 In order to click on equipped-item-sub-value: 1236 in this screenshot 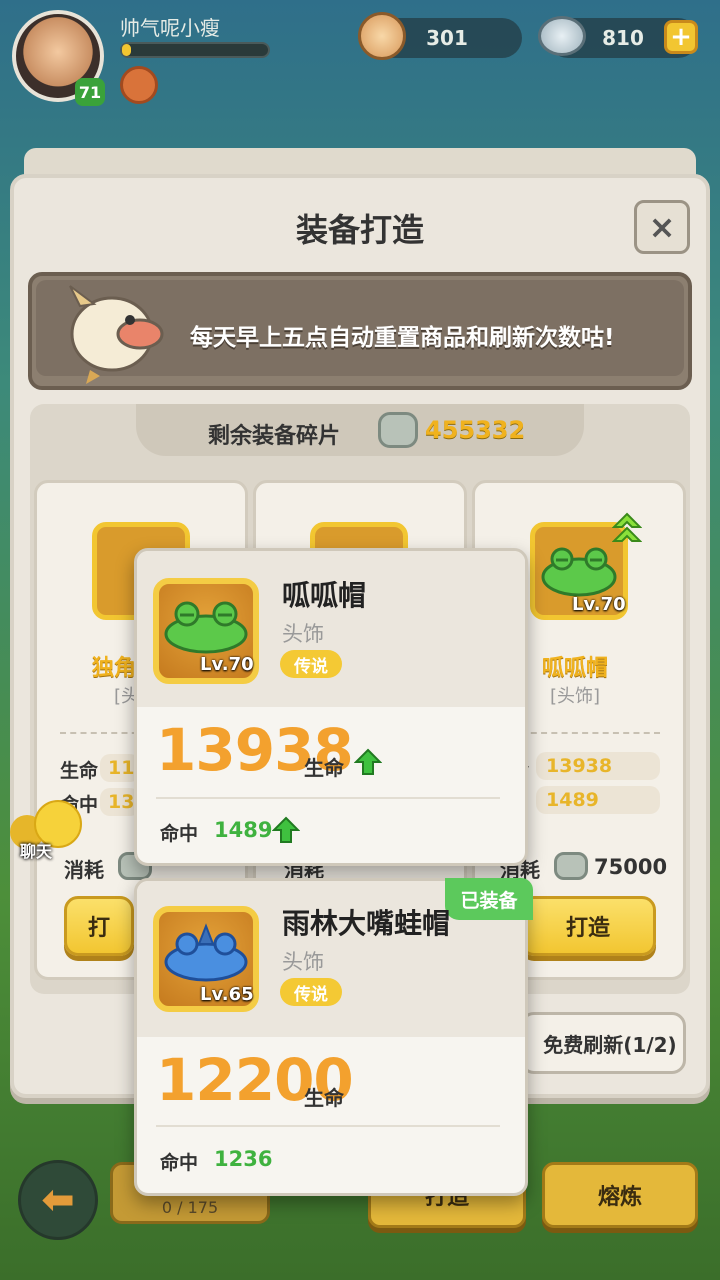, I will do `click(243, 1159)`.